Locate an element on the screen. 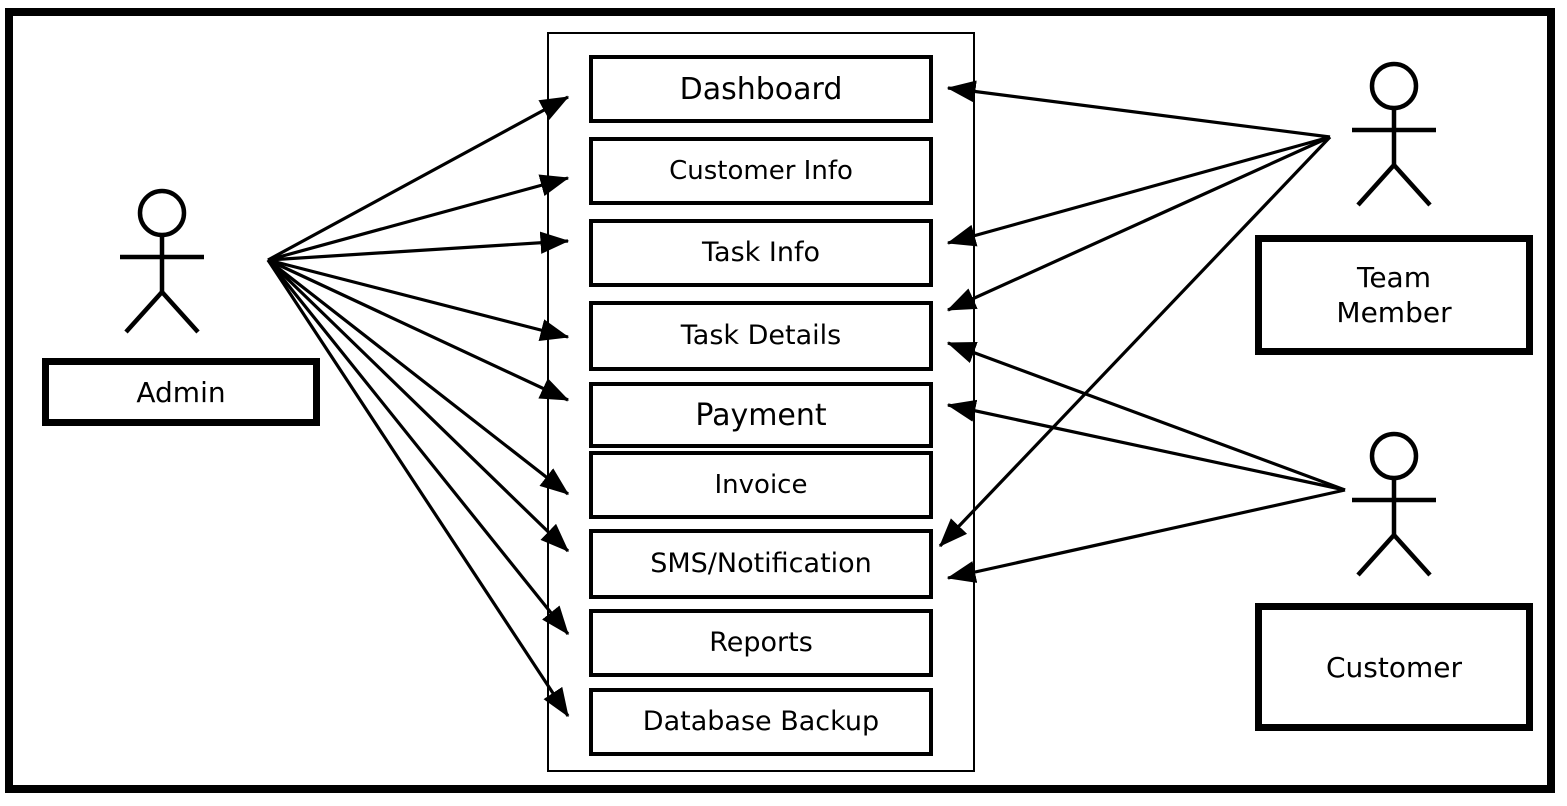 This screenshot has width=1567, height=806. usecase-payment: Payment is located at coordinates (761, 415).